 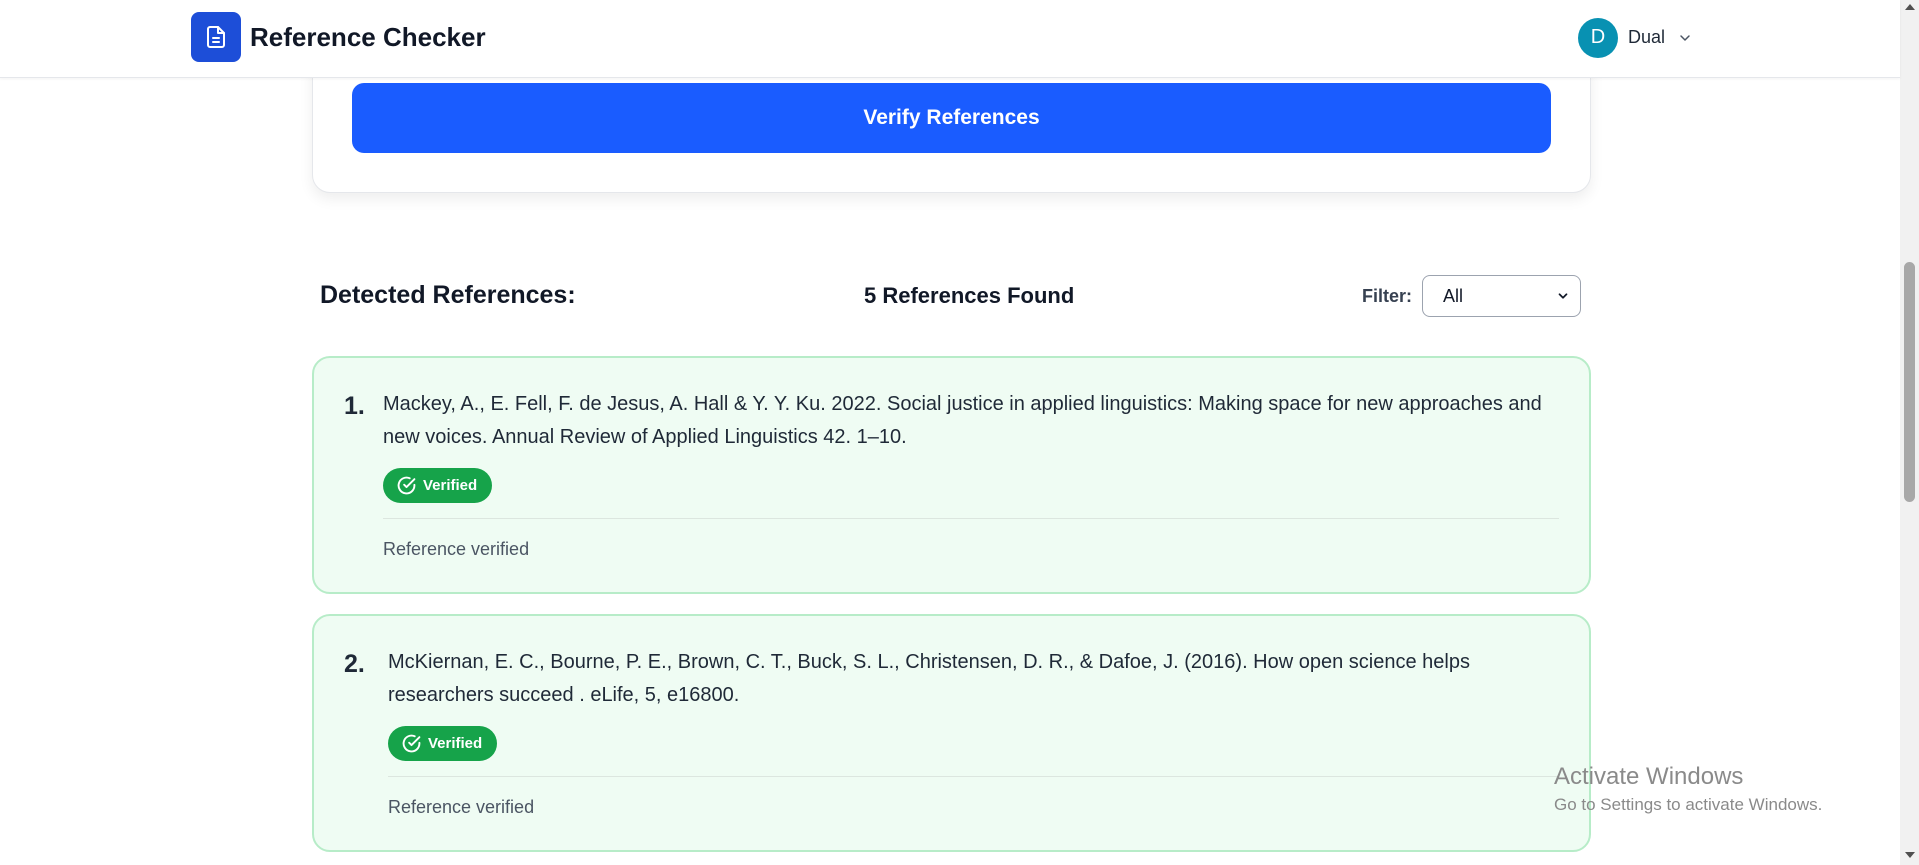 I want to click on app-title: Reference Checker, so click(x=368, y=37).